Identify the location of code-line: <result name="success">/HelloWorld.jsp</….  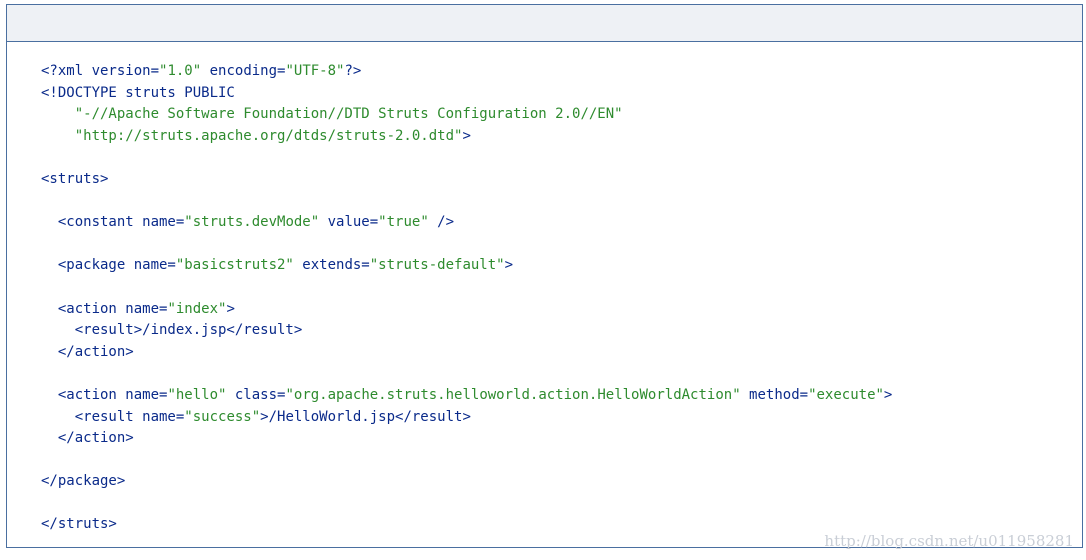
(466, 418).